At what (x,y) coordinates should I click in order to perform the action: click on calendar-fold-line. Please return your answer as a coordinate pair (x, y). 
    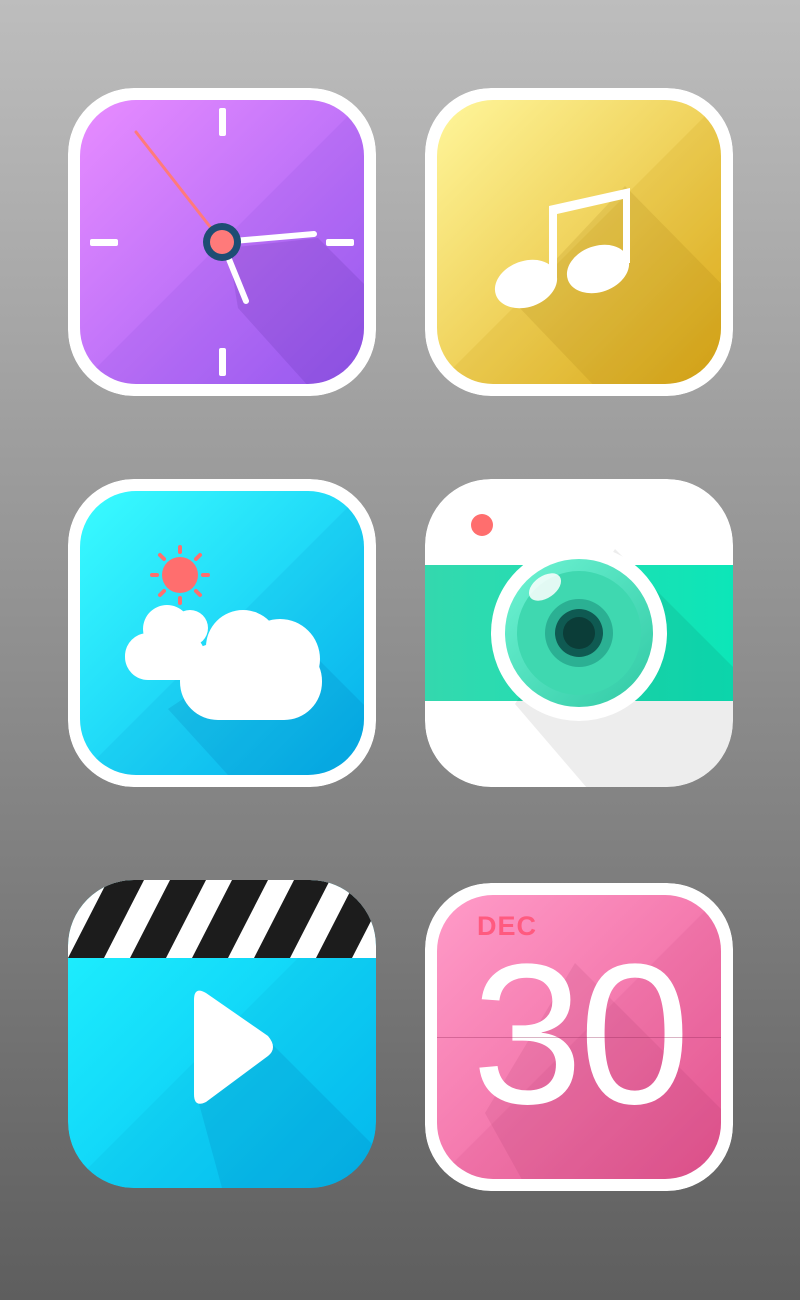
    Looking at the image, I should click on (579, 1037).